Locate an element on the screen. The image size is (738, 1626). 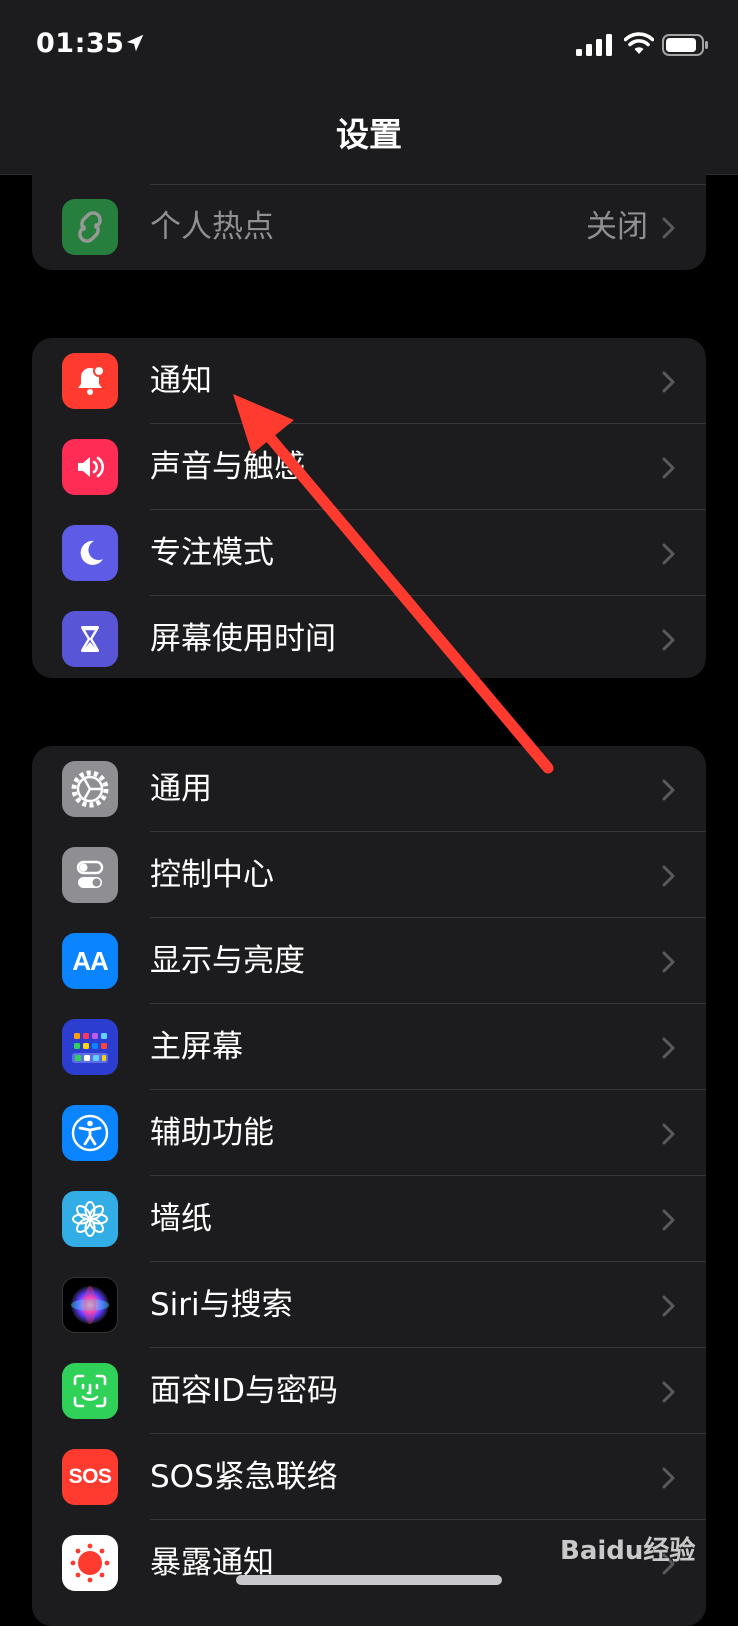
page-title: 设置 is located at coordinates (369, 134).